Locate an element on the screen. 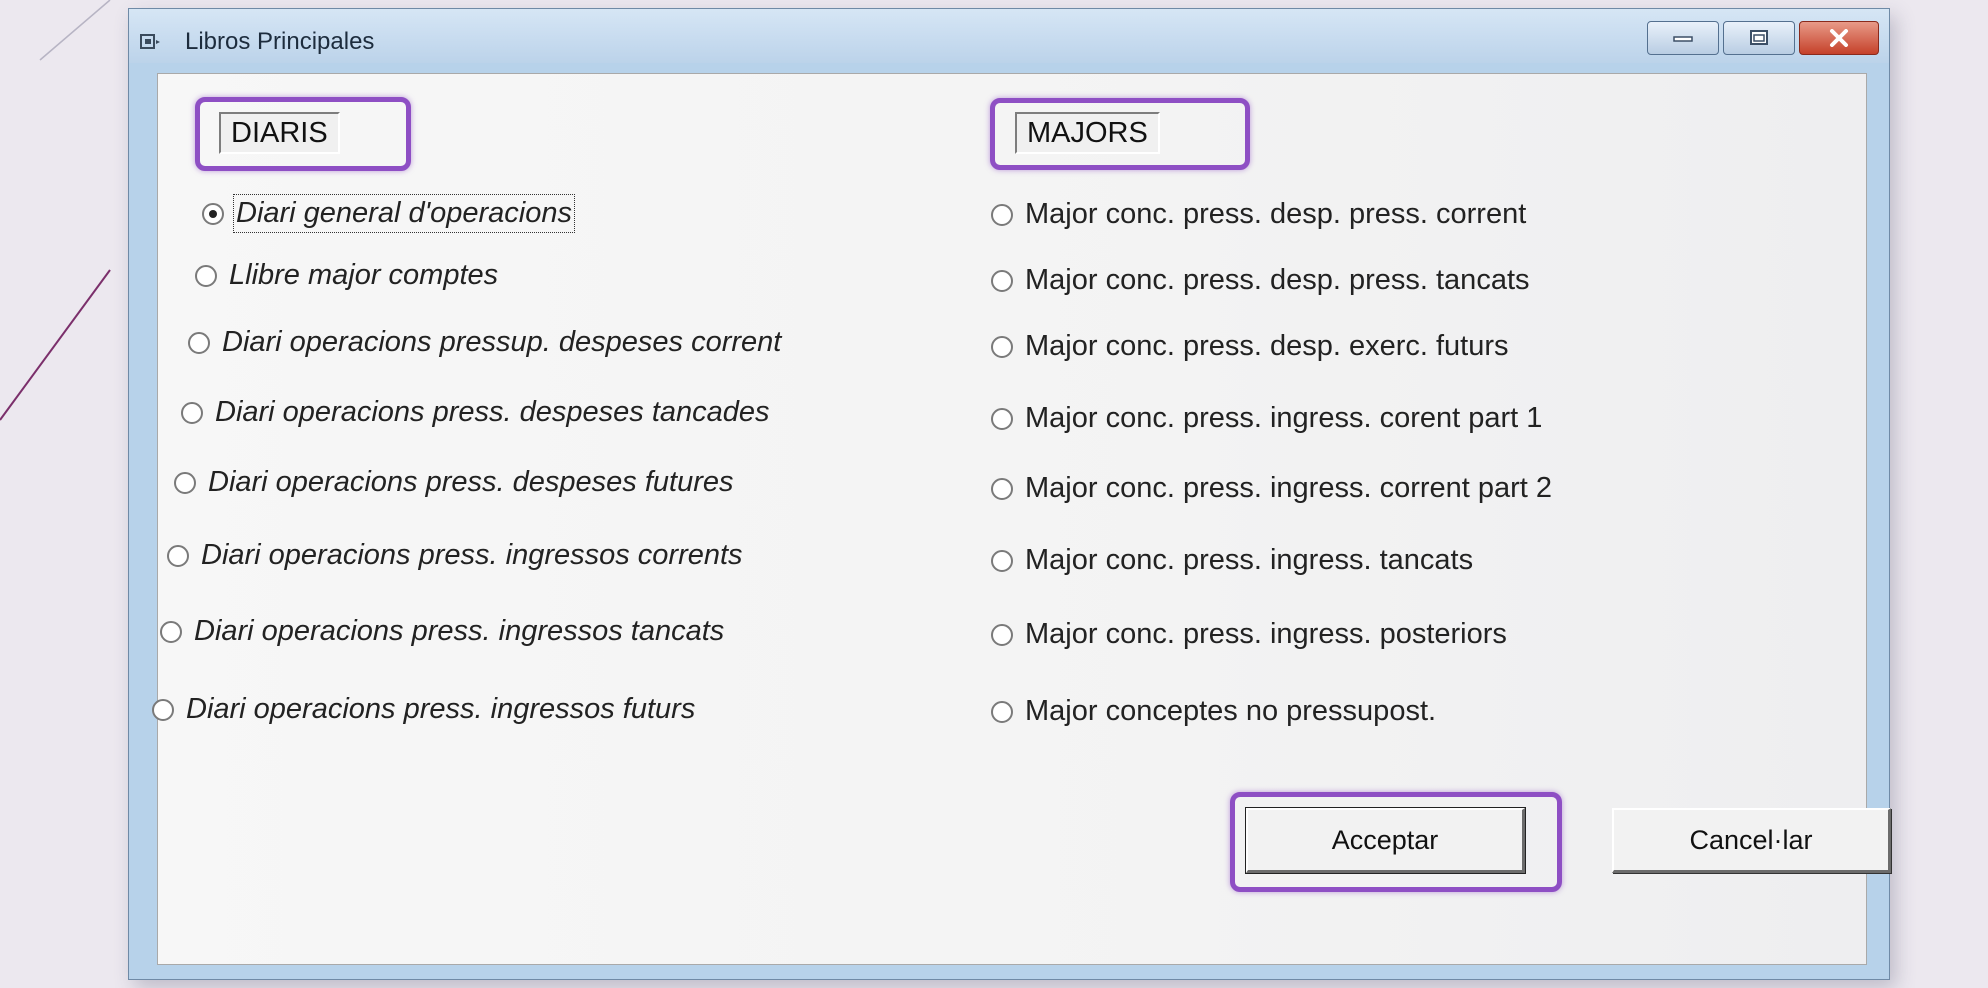  minimize-button is located at coordinates (1683, 38).